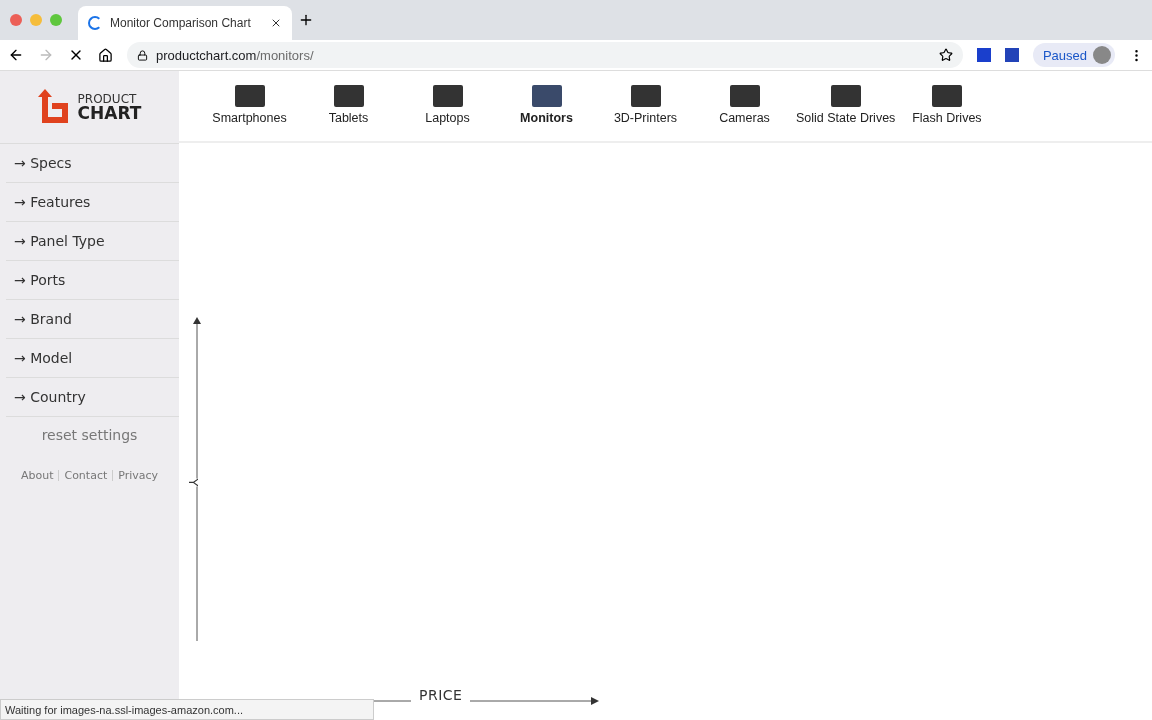 This screenshot has height=720, width=1152. What do you see at coordinates (37, 475) in the screenshot?
I see `footer-link: About` at bounding box center [37, 475].